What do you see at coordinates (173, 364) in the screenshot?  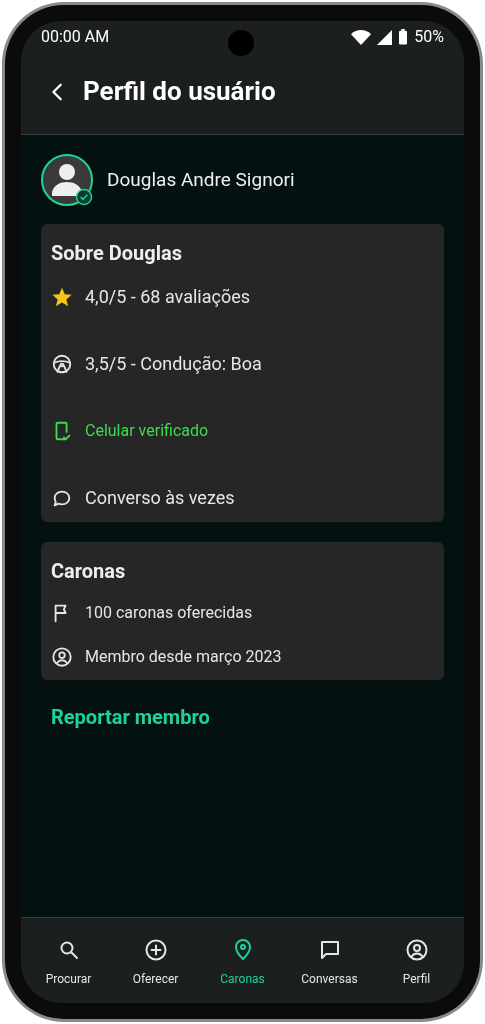 I see `info-text: 3,5/5 - Condução: Boa` at bounding box center [173, 364].